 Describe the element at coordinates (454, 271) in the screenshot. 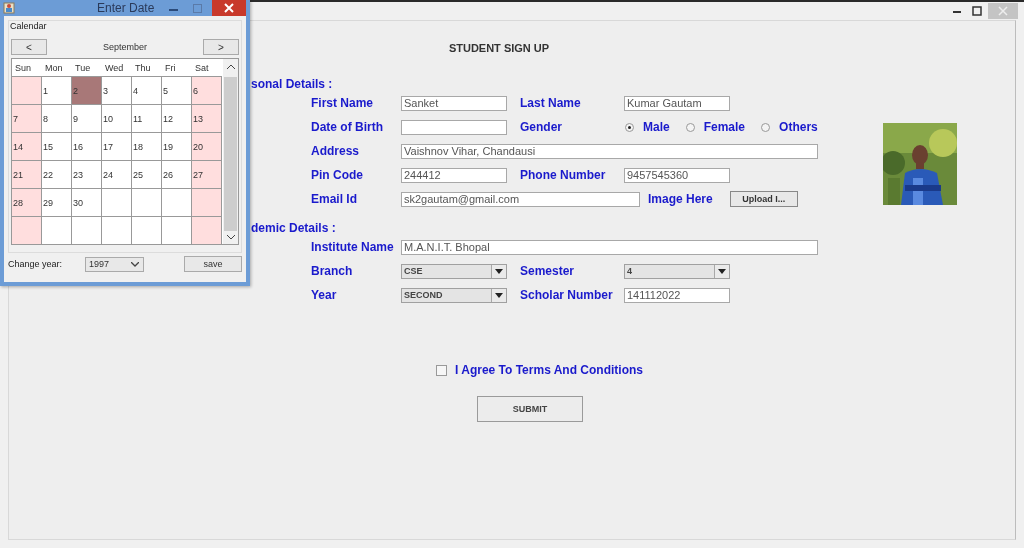

I see `branch-dropdown: CSE` at that location.